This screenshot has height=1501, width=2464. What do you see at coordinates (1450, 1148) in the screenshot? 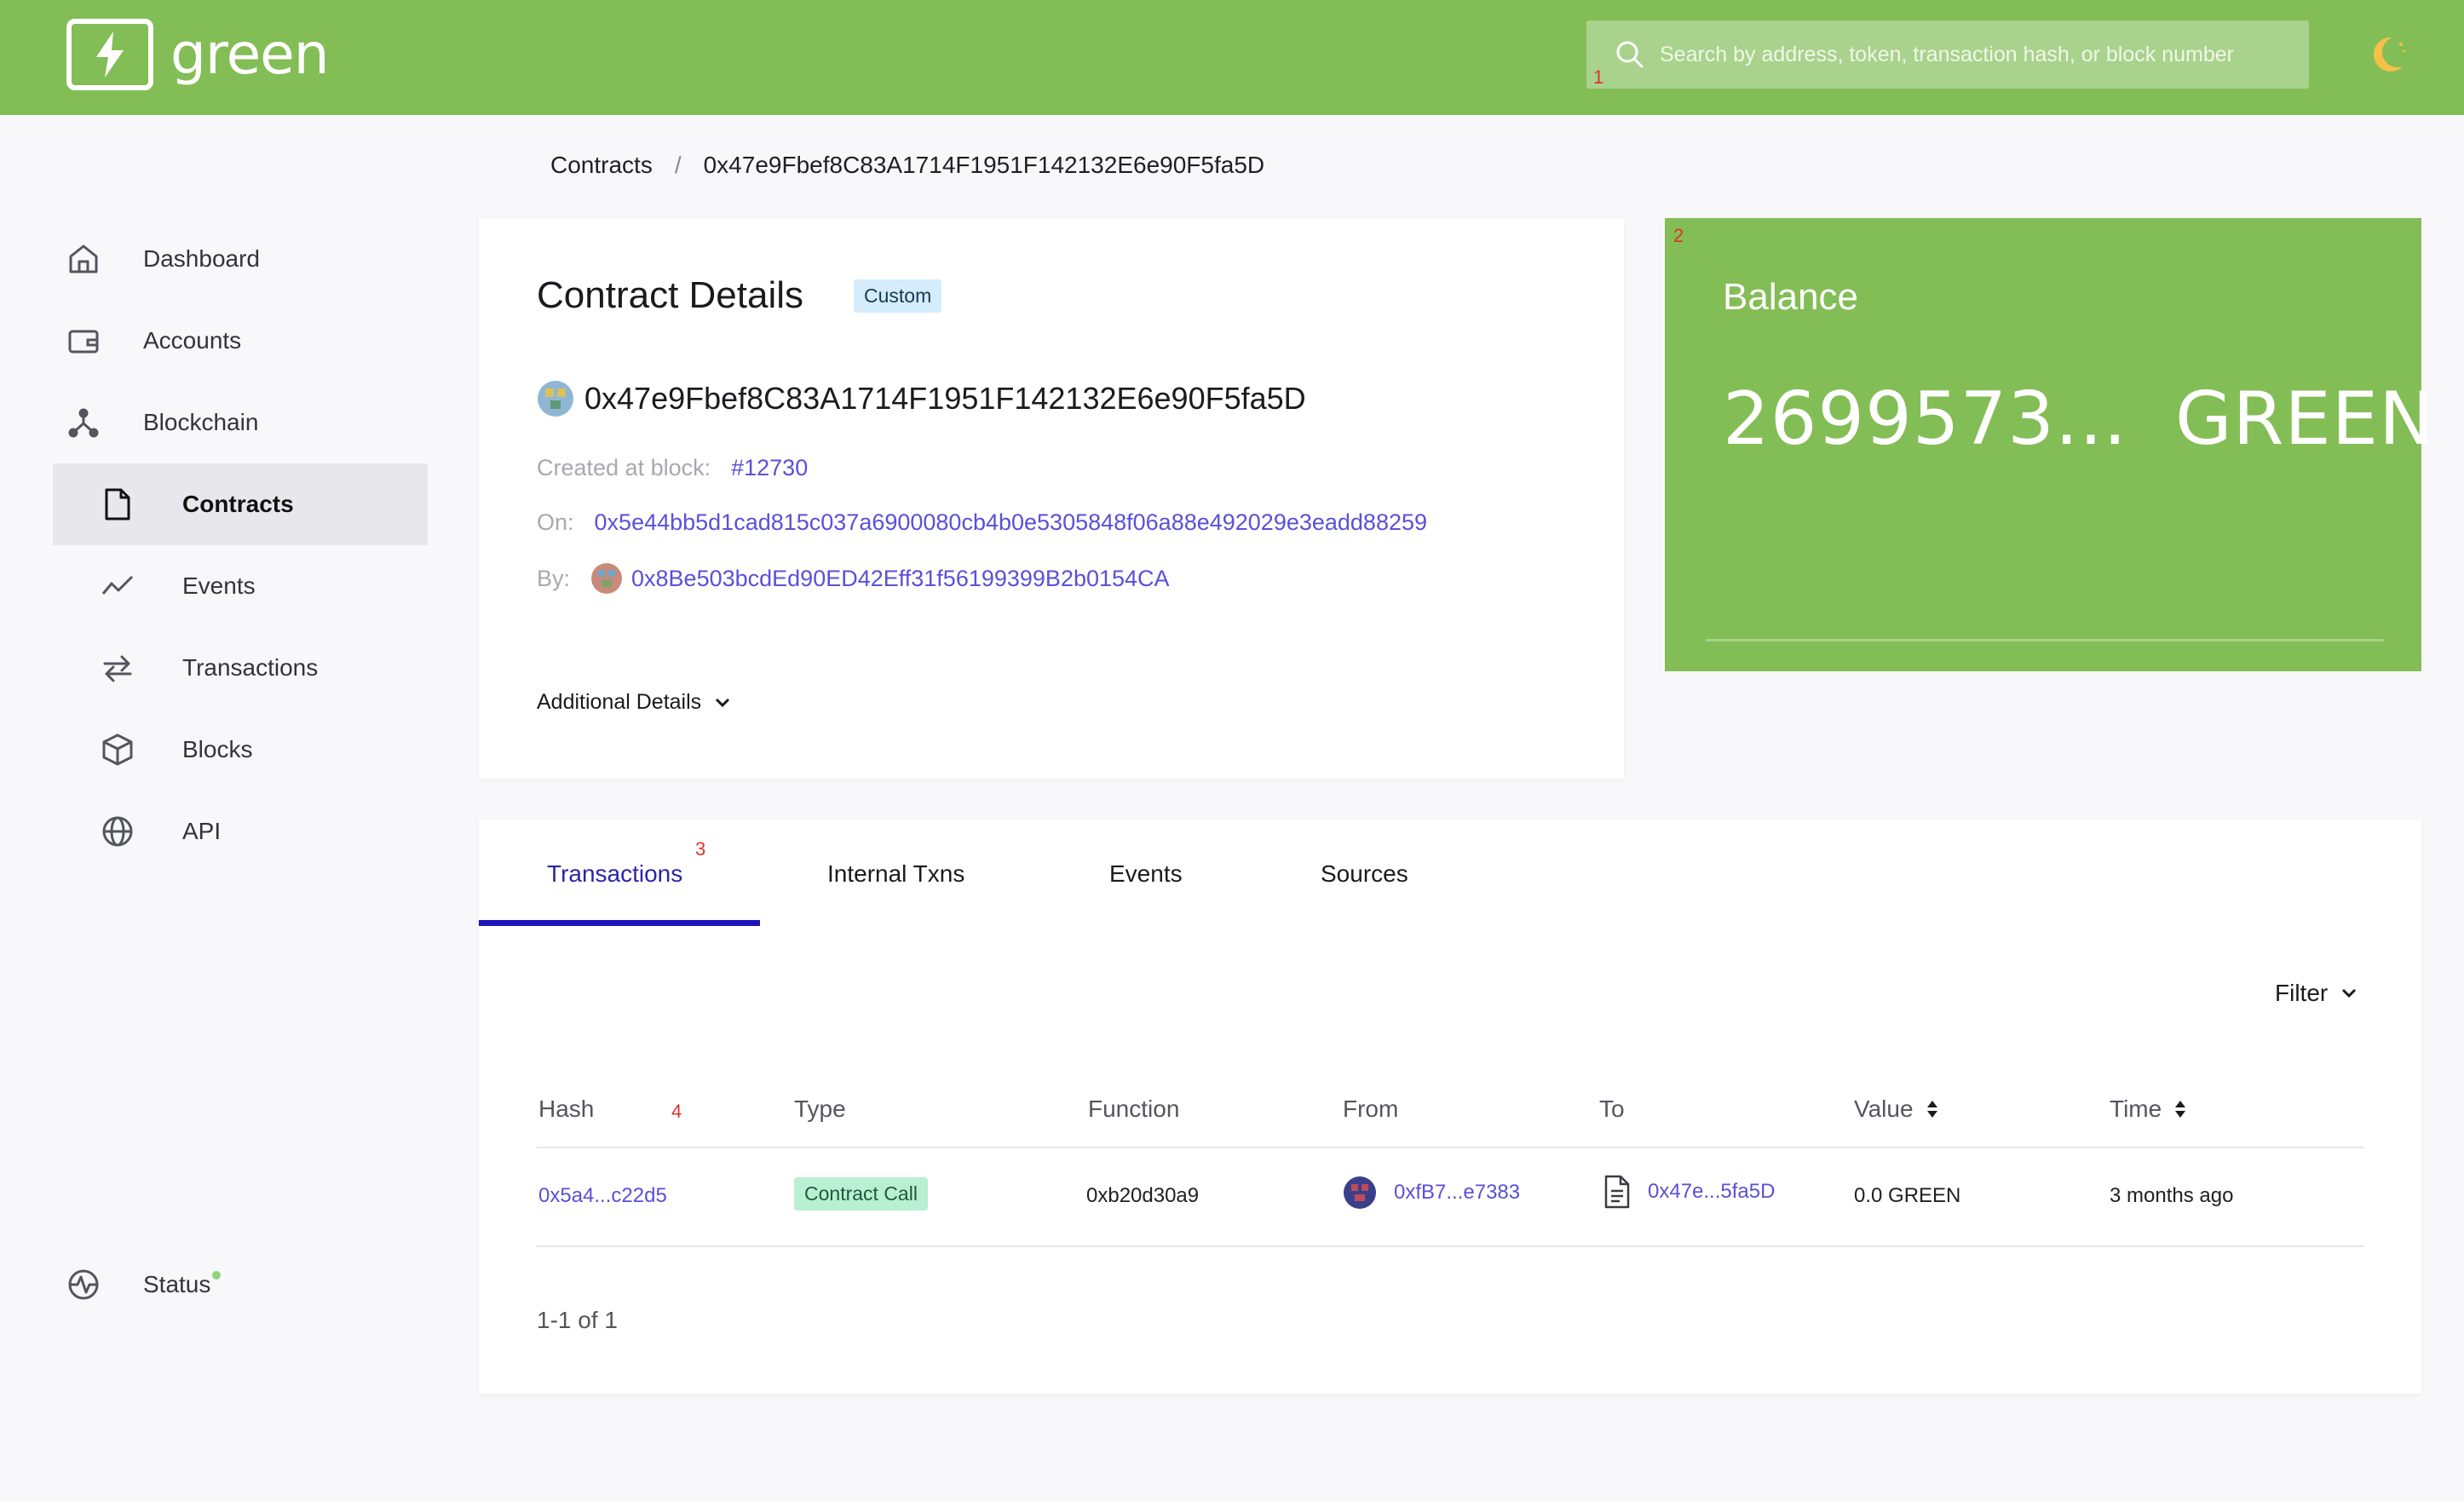
I see `table-header-divider` at bounding box center [1450, 1148].